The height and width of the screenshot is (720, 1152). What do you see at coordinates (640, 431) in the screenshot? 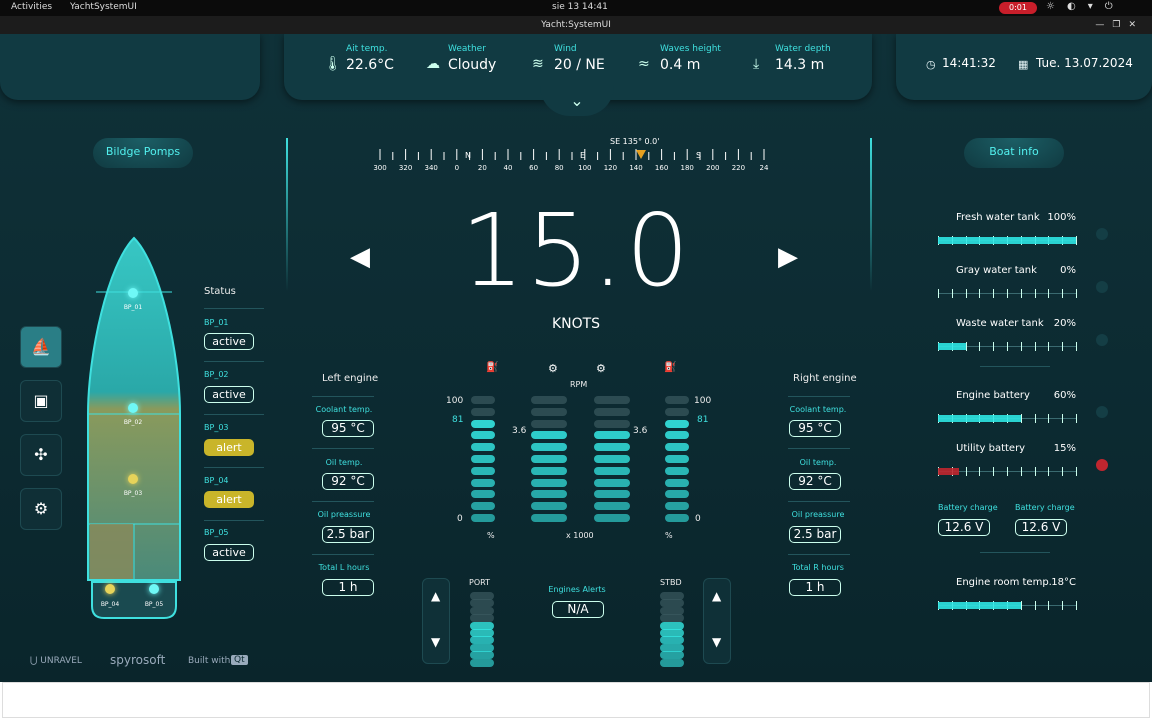
I see `rpm-right-value: 3.6` at bounding box center [640, 431].